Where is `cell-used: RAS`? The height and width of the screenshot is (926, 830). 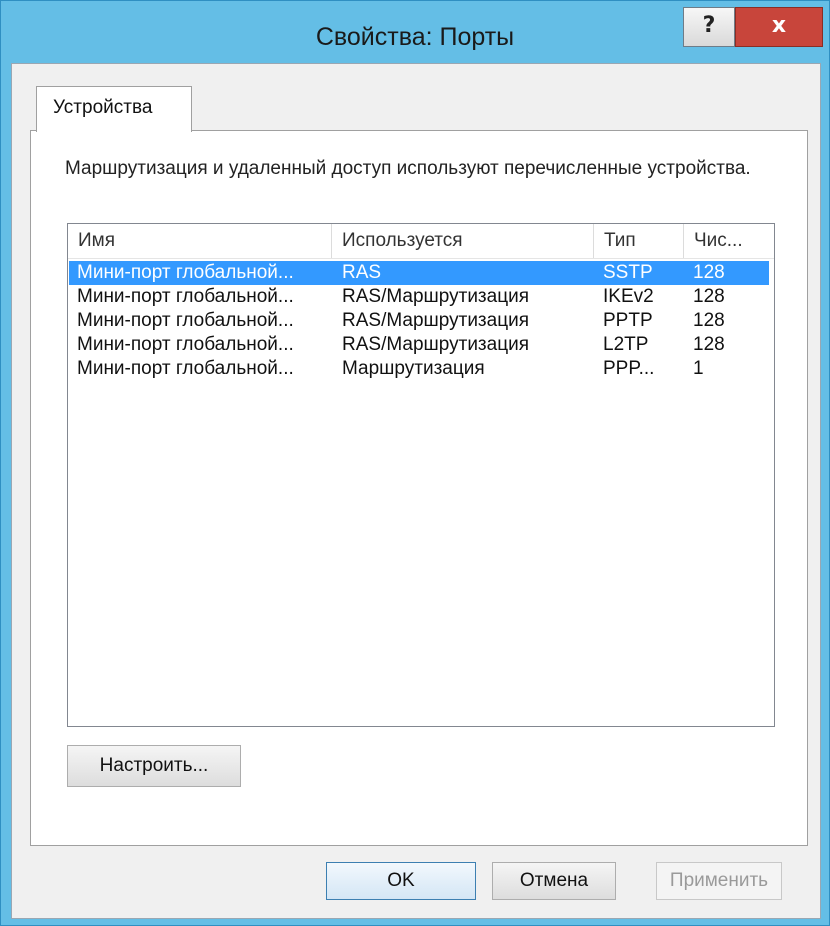 cell-used: RAS is located at coordinates (362, 272).